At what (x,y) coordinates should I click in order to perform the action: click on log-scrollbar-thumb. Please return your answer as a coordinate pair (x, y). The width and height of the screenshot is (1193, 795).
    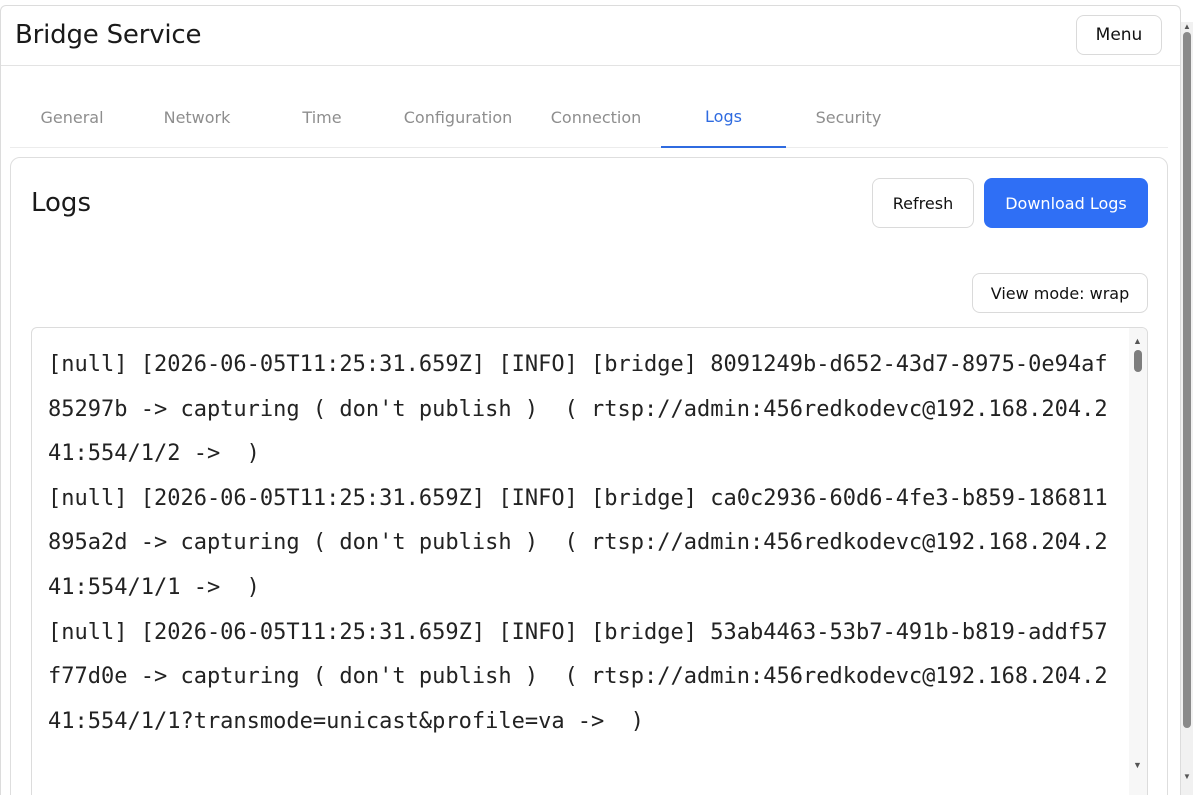
    Looking at the image, I should click on (1138, 361).